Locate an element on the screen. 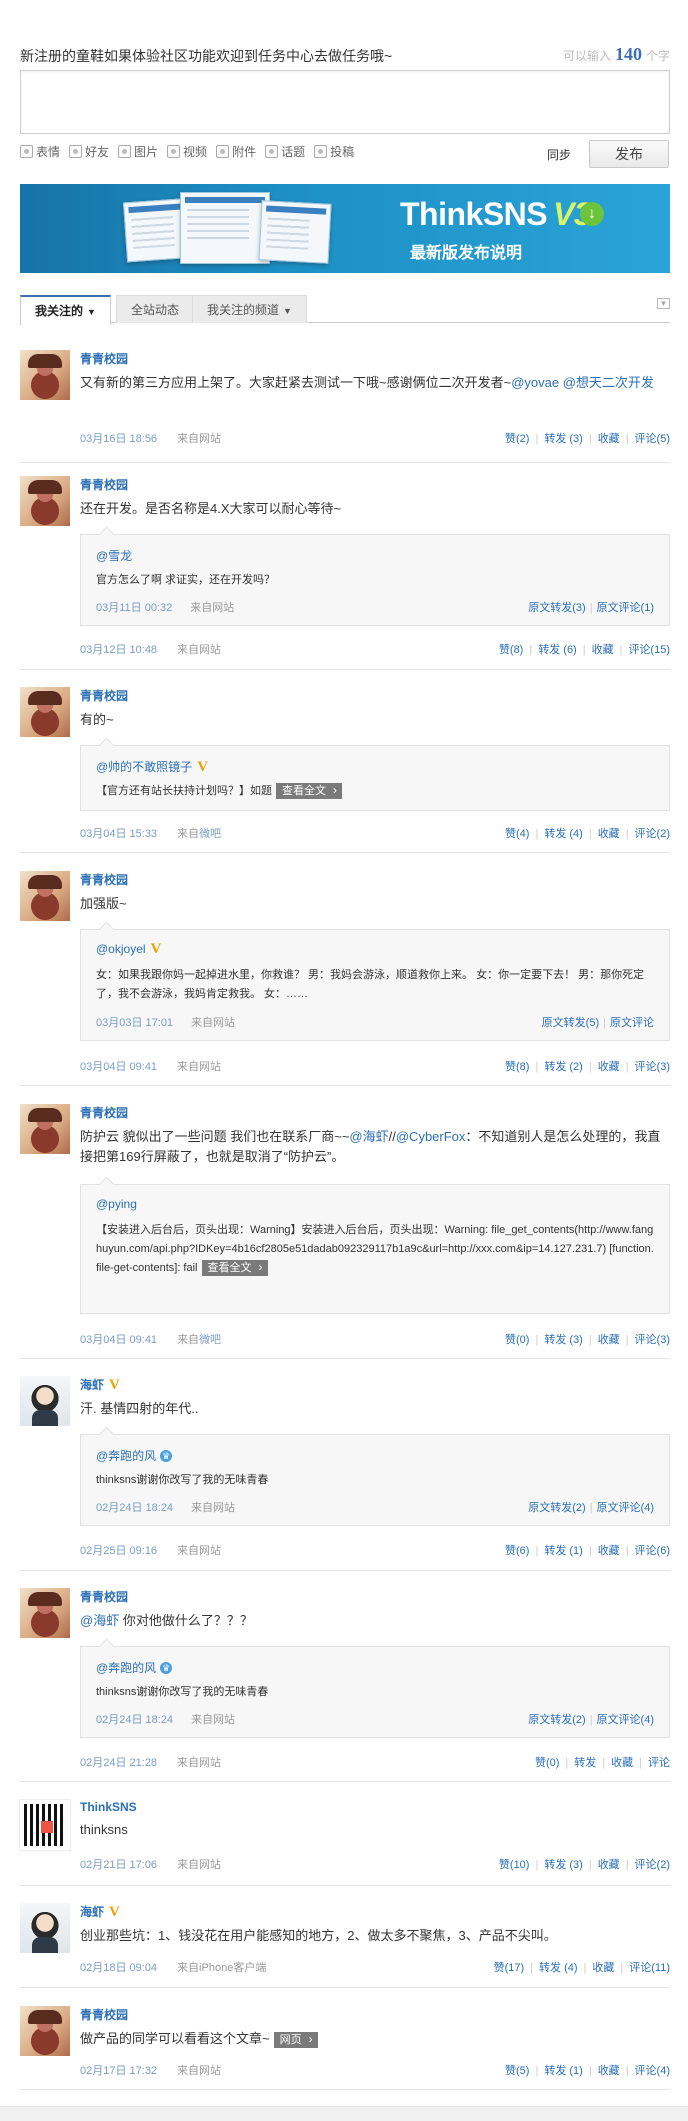  emoji-tool: 表情 is located at coordinates (40, 151).